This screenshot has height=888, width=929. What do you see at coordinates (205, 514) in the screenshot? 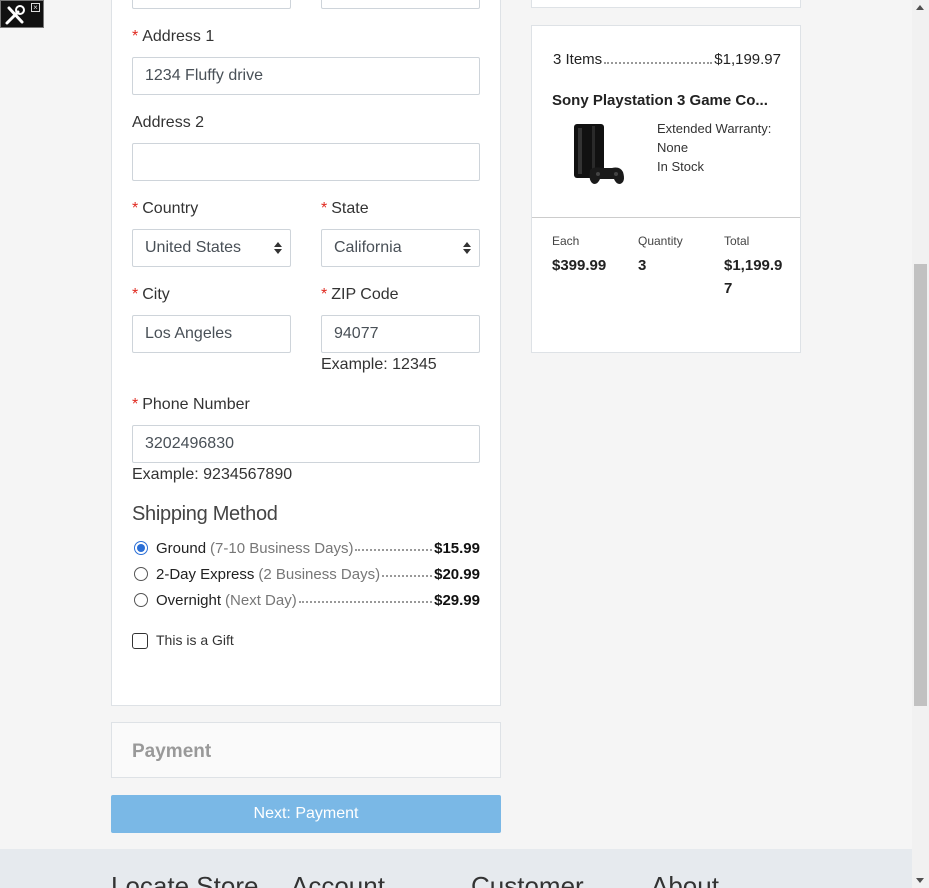
I see `shipping-method-title: Shipping Method` at bounding box center [205, 514].